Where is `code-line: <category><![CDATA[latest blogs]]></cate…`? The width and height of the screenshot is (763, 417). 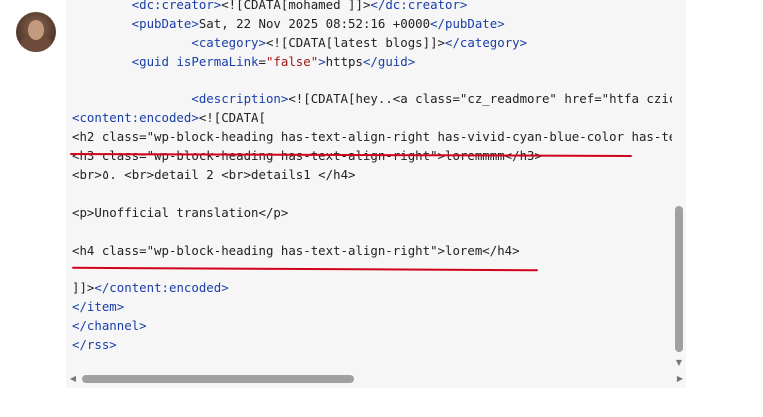
code-line: <category><![CDATA[latest blogs]]></cate… is located at coordinates (374, 43).